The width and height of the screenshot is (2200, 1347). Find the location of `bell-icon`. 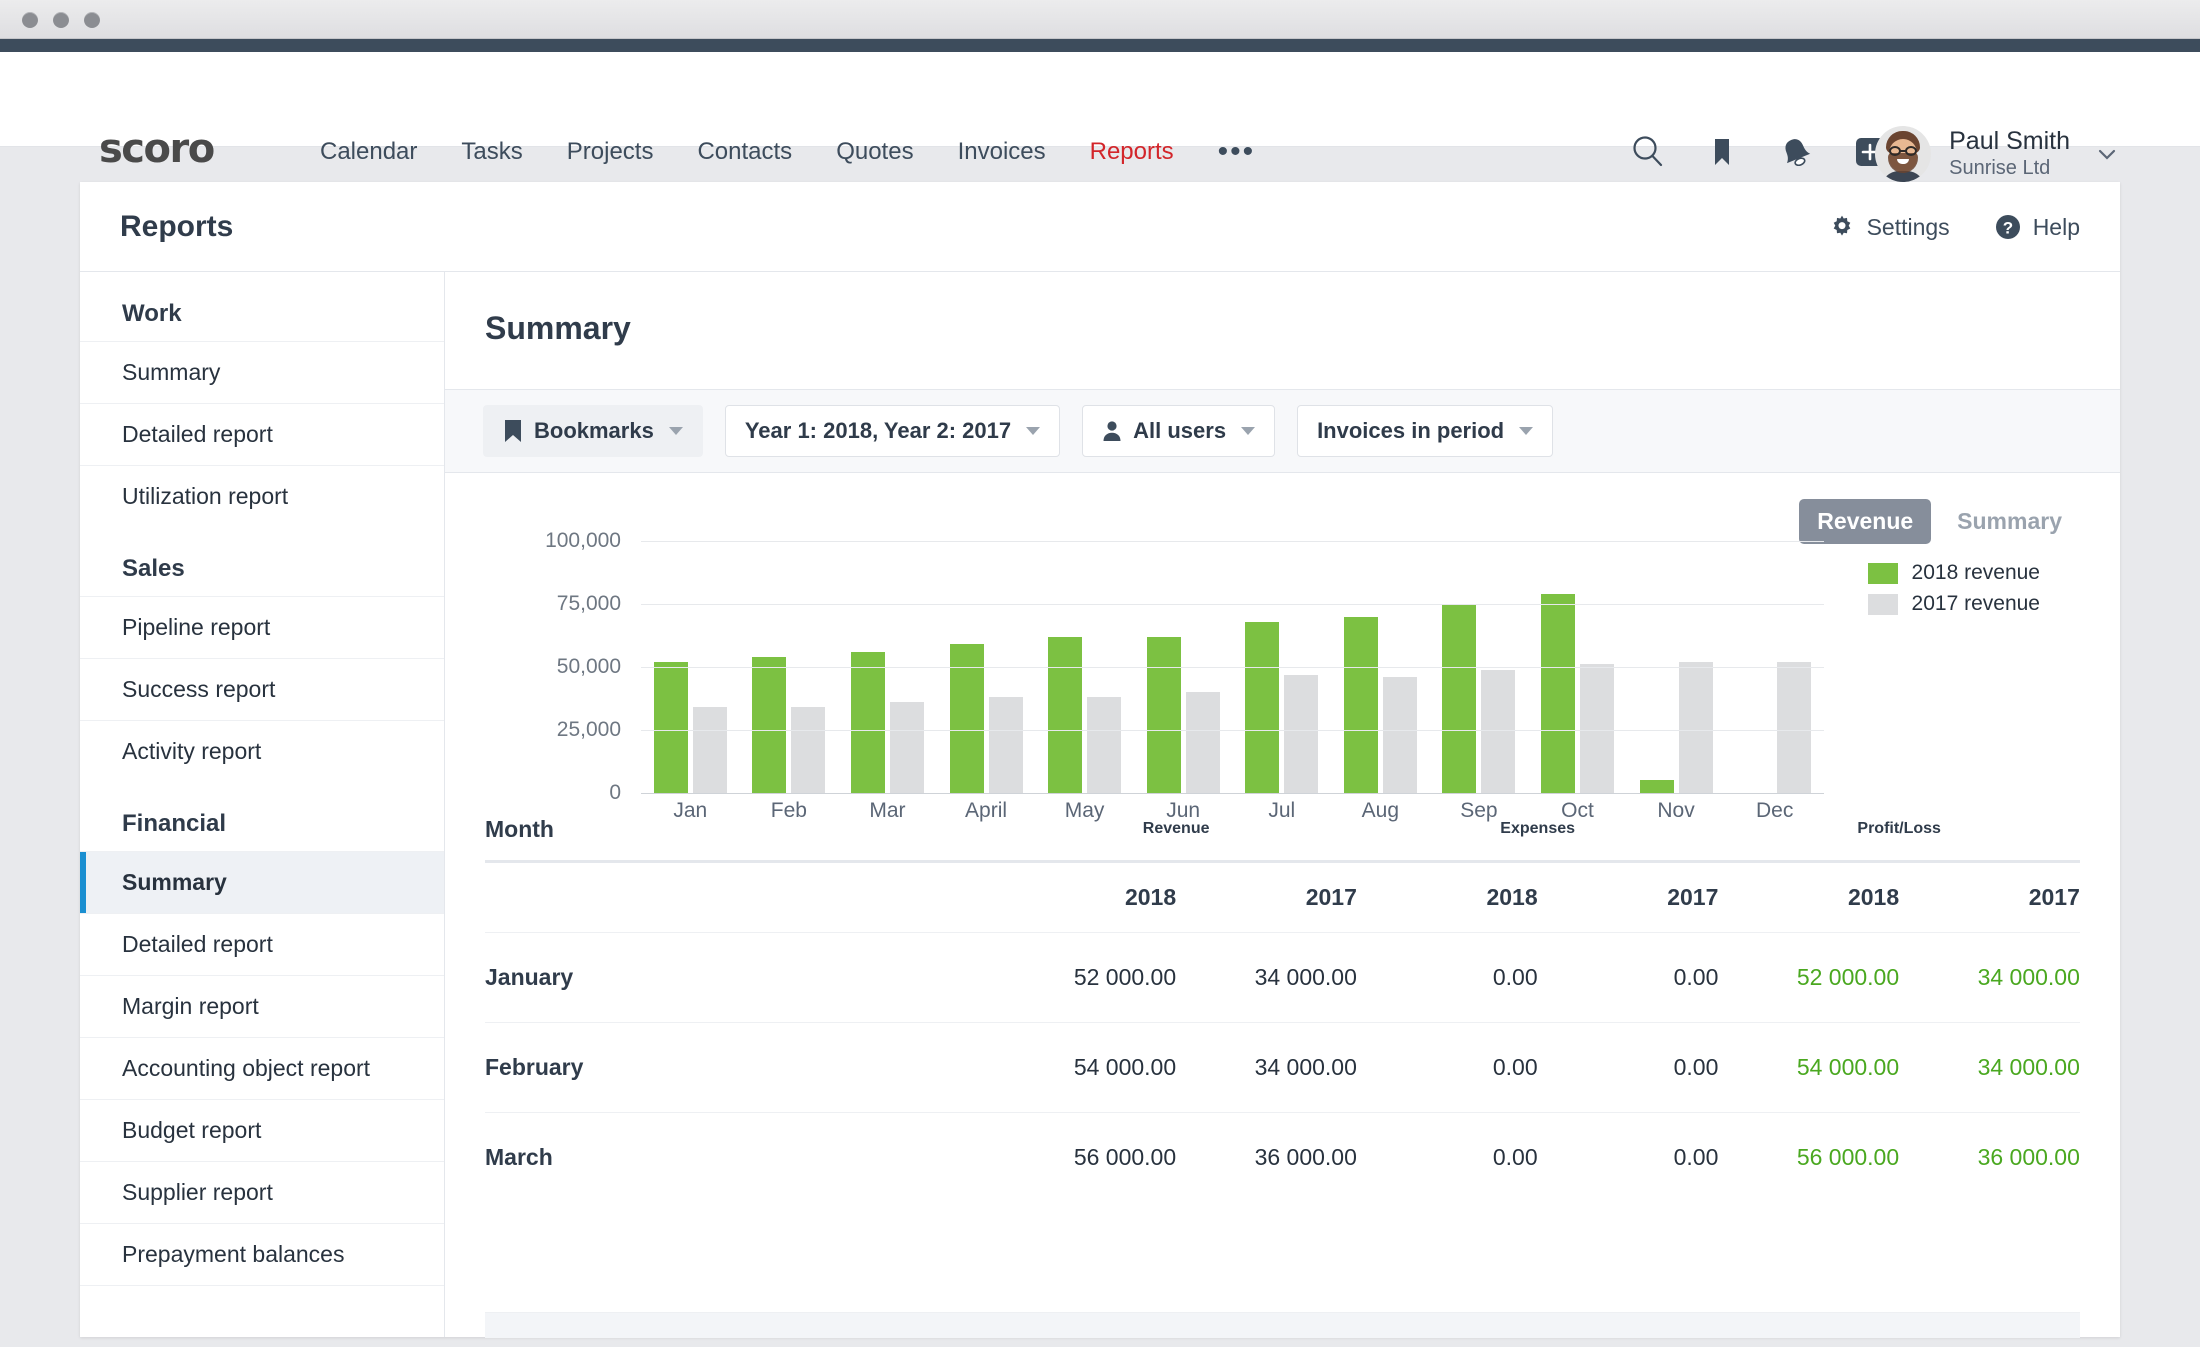

bell-icon is located at coordinates (1796, 152).